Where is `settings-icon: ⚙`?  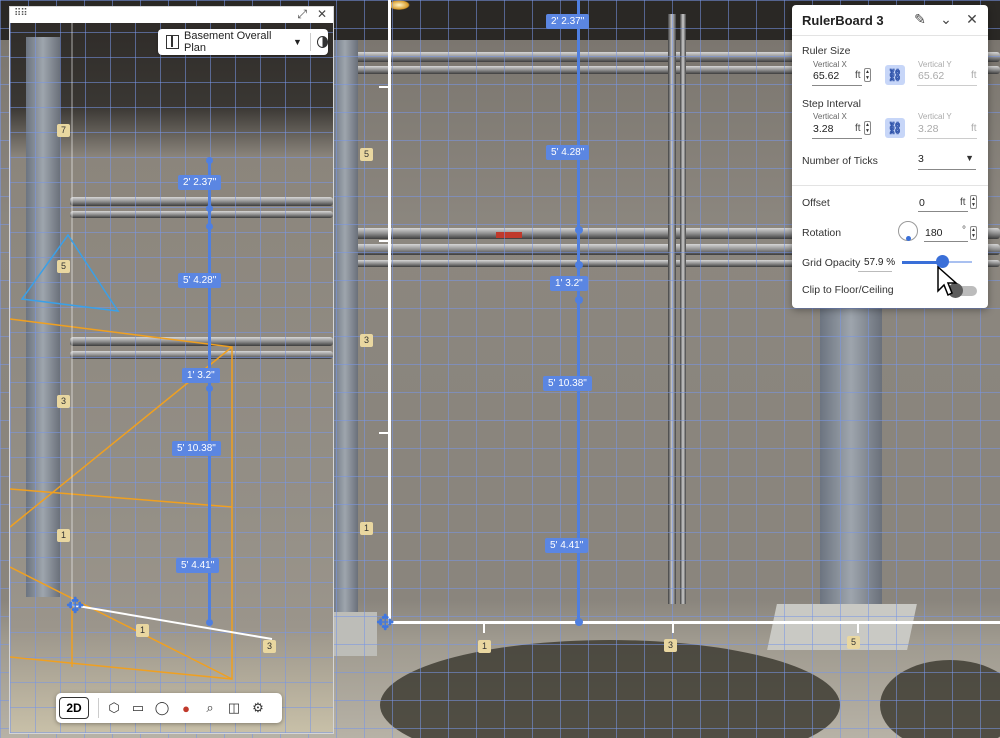
settings-icon: ⚙ is located at coordinates (258, 708).